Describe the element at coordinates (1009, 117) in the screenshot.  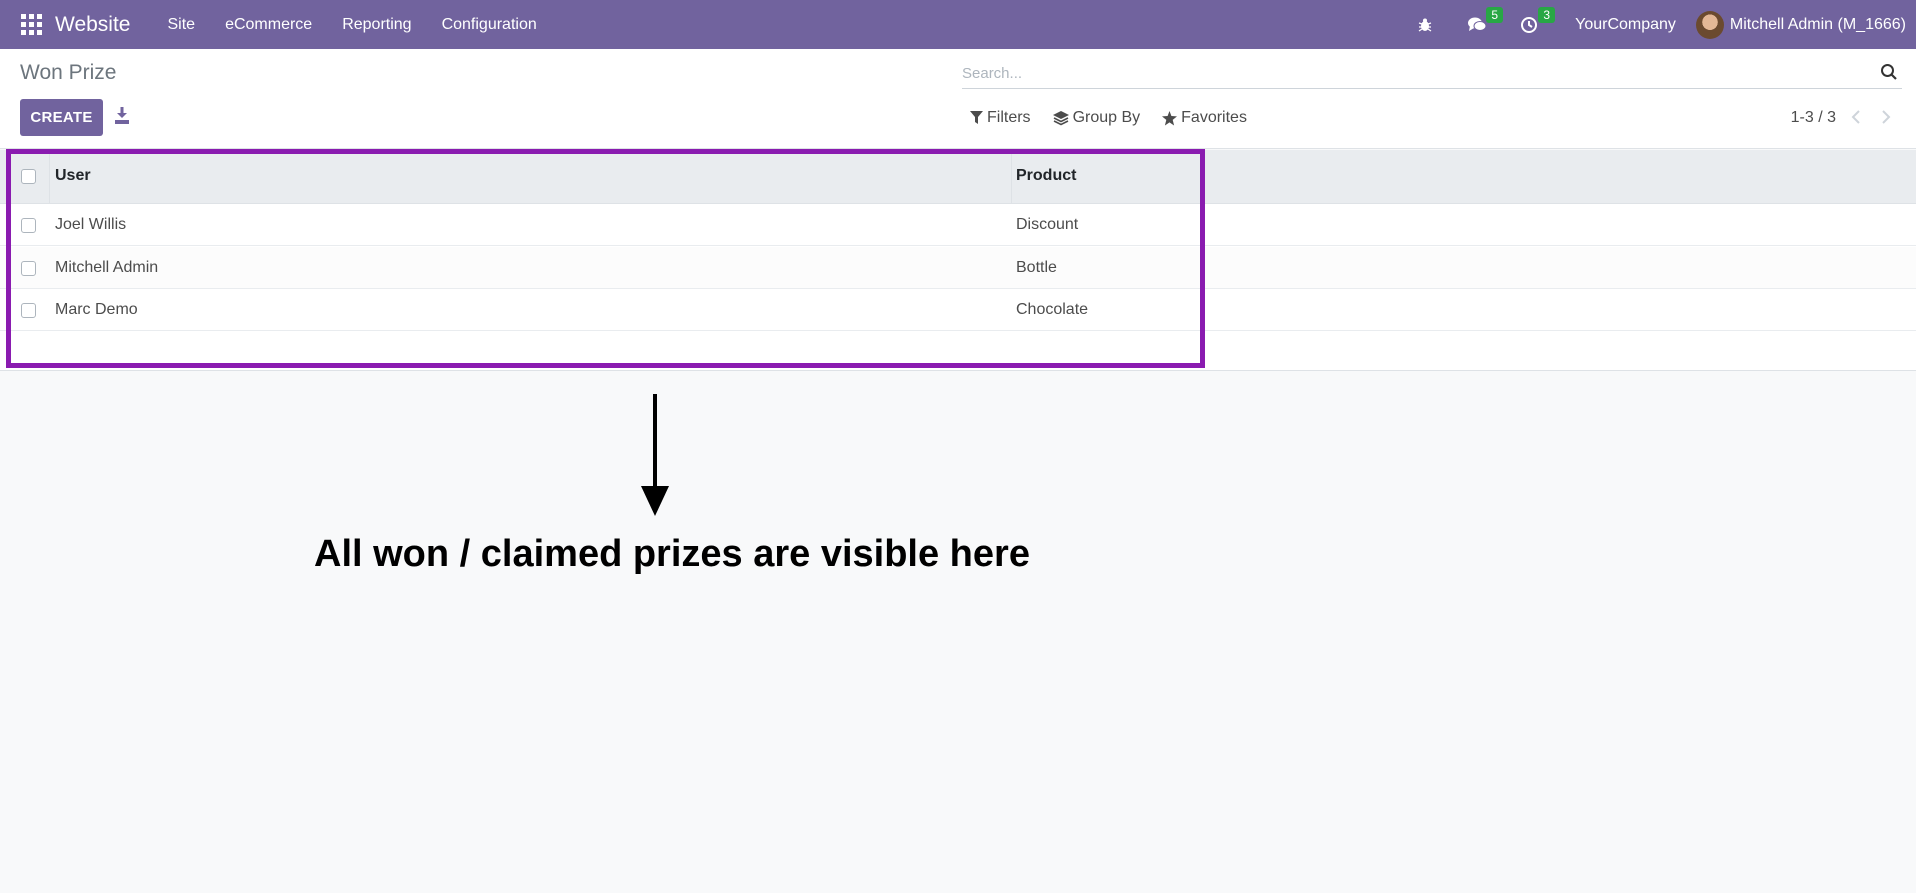
I see `filters-label: Filters` at that location.